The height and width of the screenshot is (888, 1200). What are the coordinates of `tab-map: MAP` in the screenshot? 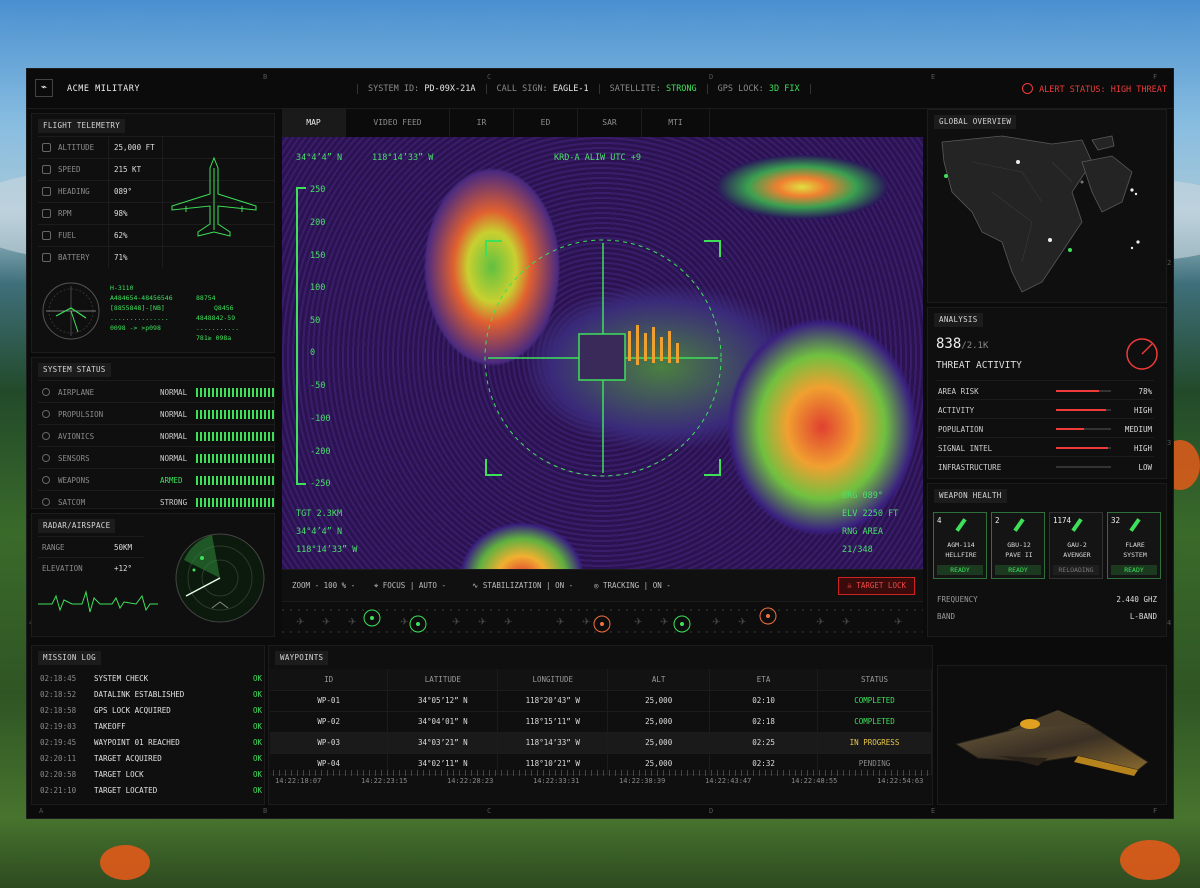 It's located at (314, 123).